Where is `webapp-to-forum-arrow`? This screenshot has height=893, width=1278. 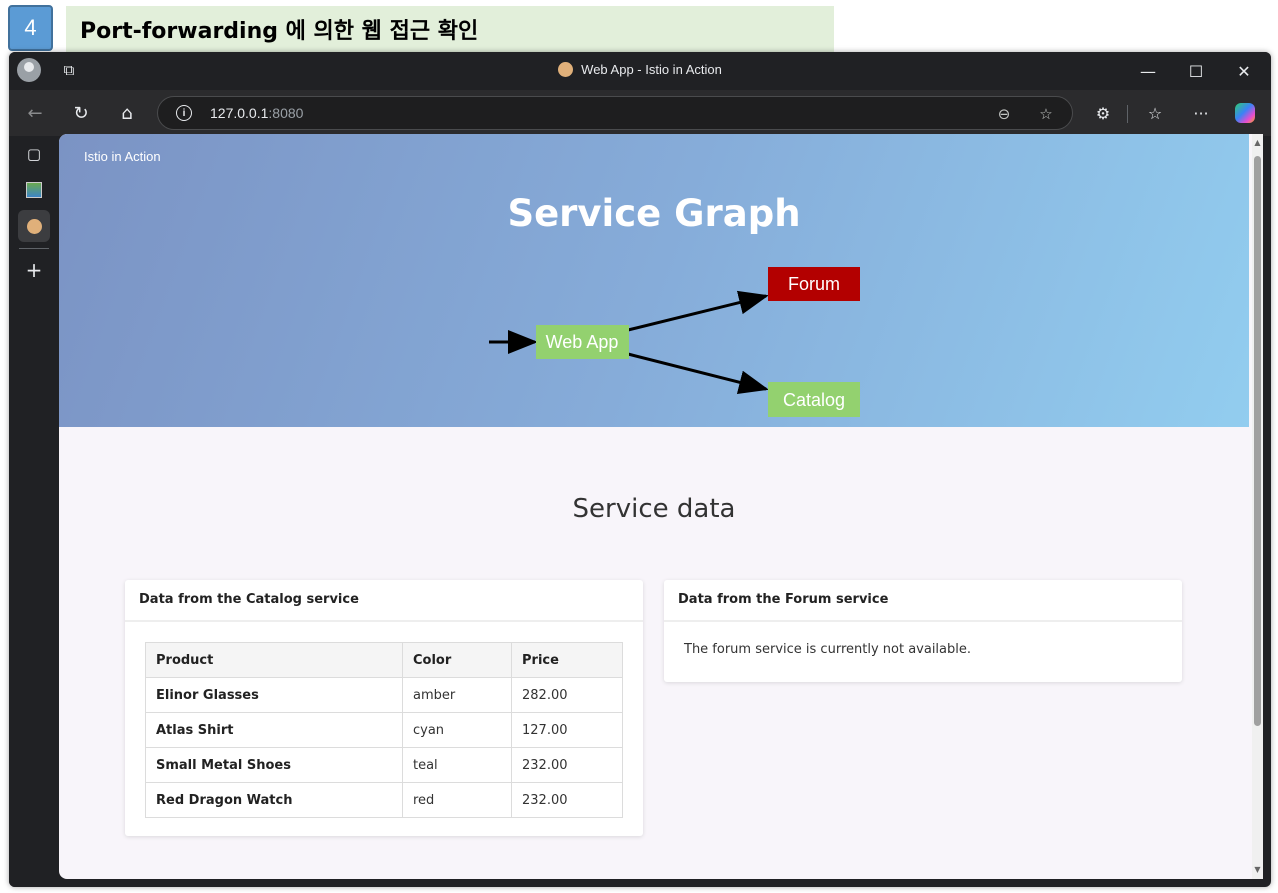
webapp-to-forum-arrow is located at coordinates (698, 311).